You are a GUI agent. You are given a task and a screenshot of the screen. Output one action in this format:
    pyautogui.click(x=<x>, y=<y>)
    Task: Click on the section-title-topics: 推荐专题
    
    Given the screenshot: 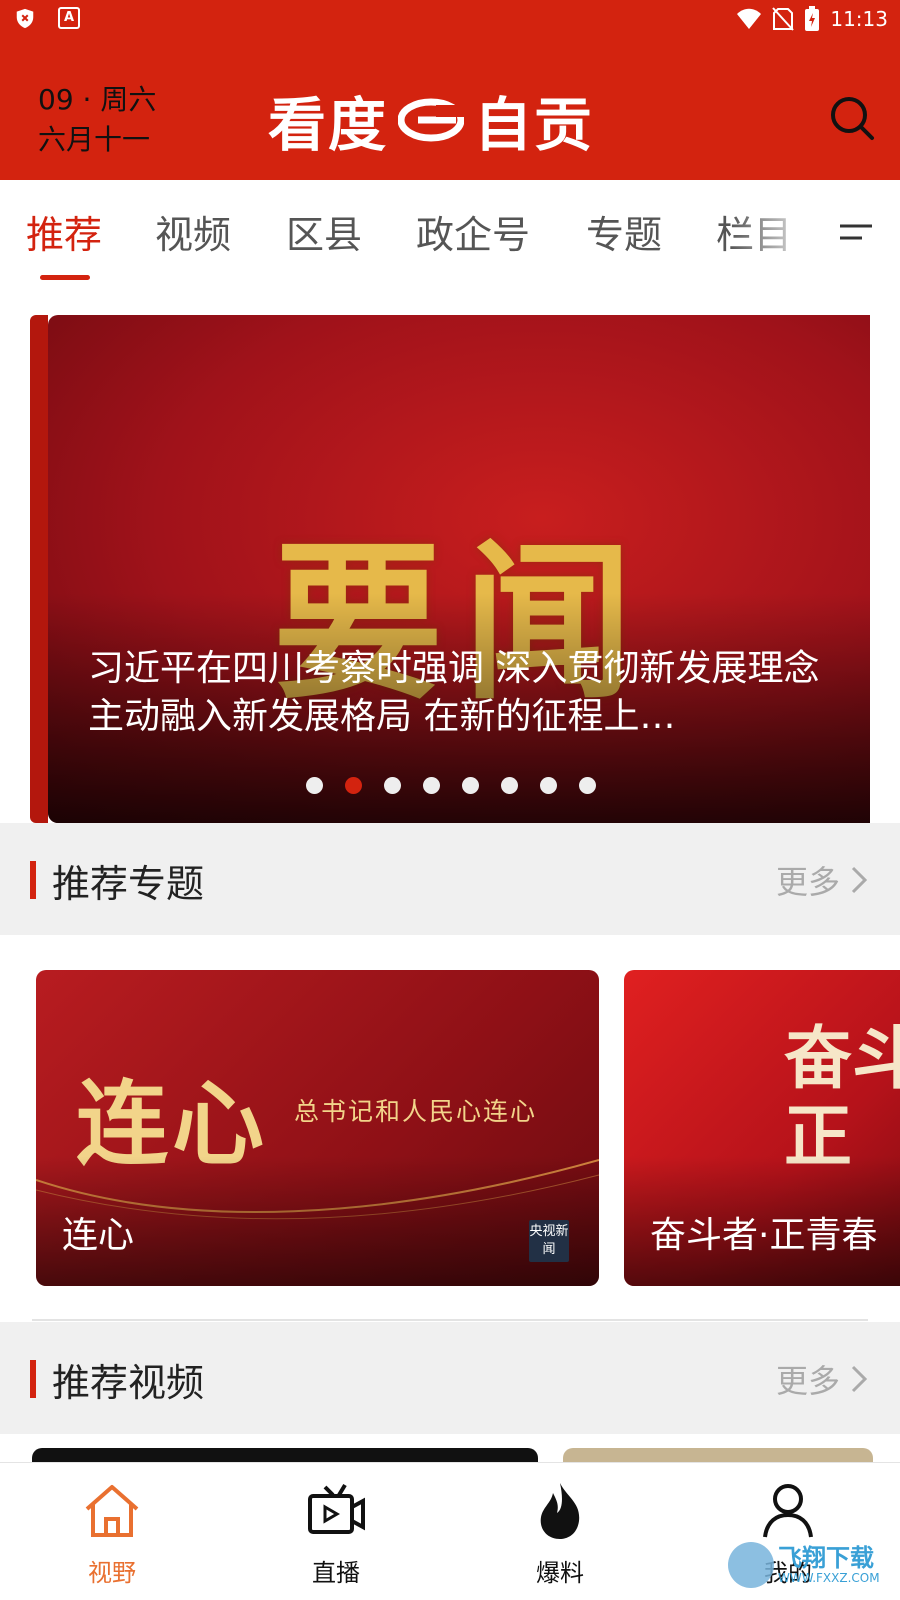 What is the action you would take?
    pyautogui.click(x=128, y=884)
    